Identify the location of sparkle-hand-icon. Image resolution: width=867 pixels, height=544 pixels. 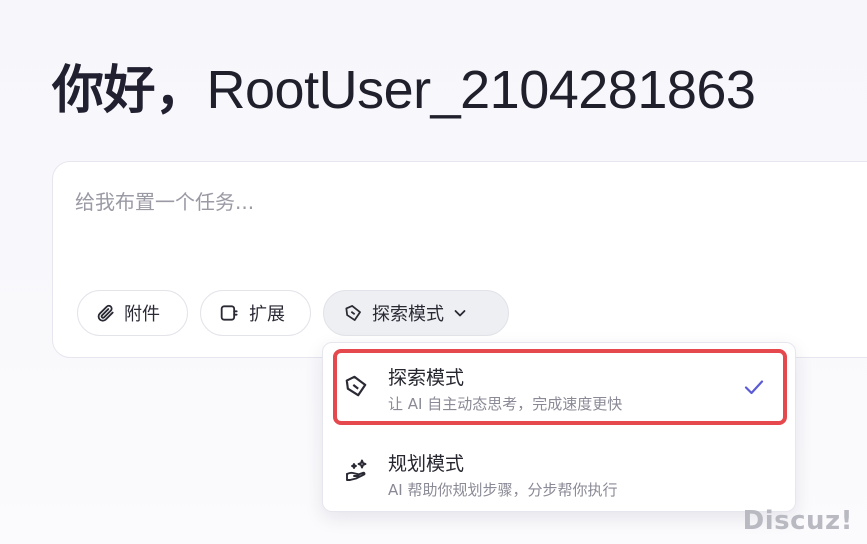
(357, 473).